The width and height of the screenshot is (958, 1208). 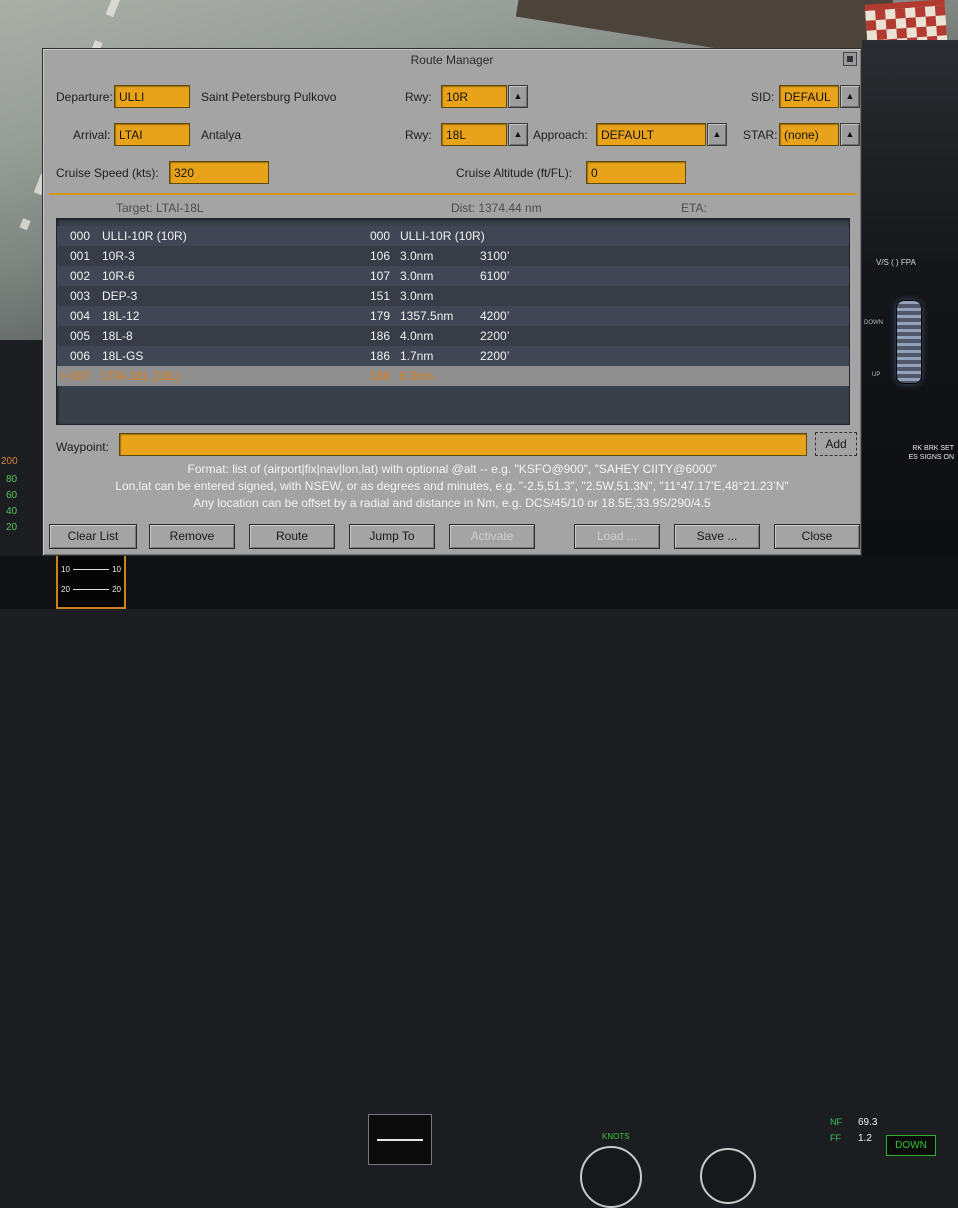 I want to click on tape-number: 60, so click(x=12, y=495).